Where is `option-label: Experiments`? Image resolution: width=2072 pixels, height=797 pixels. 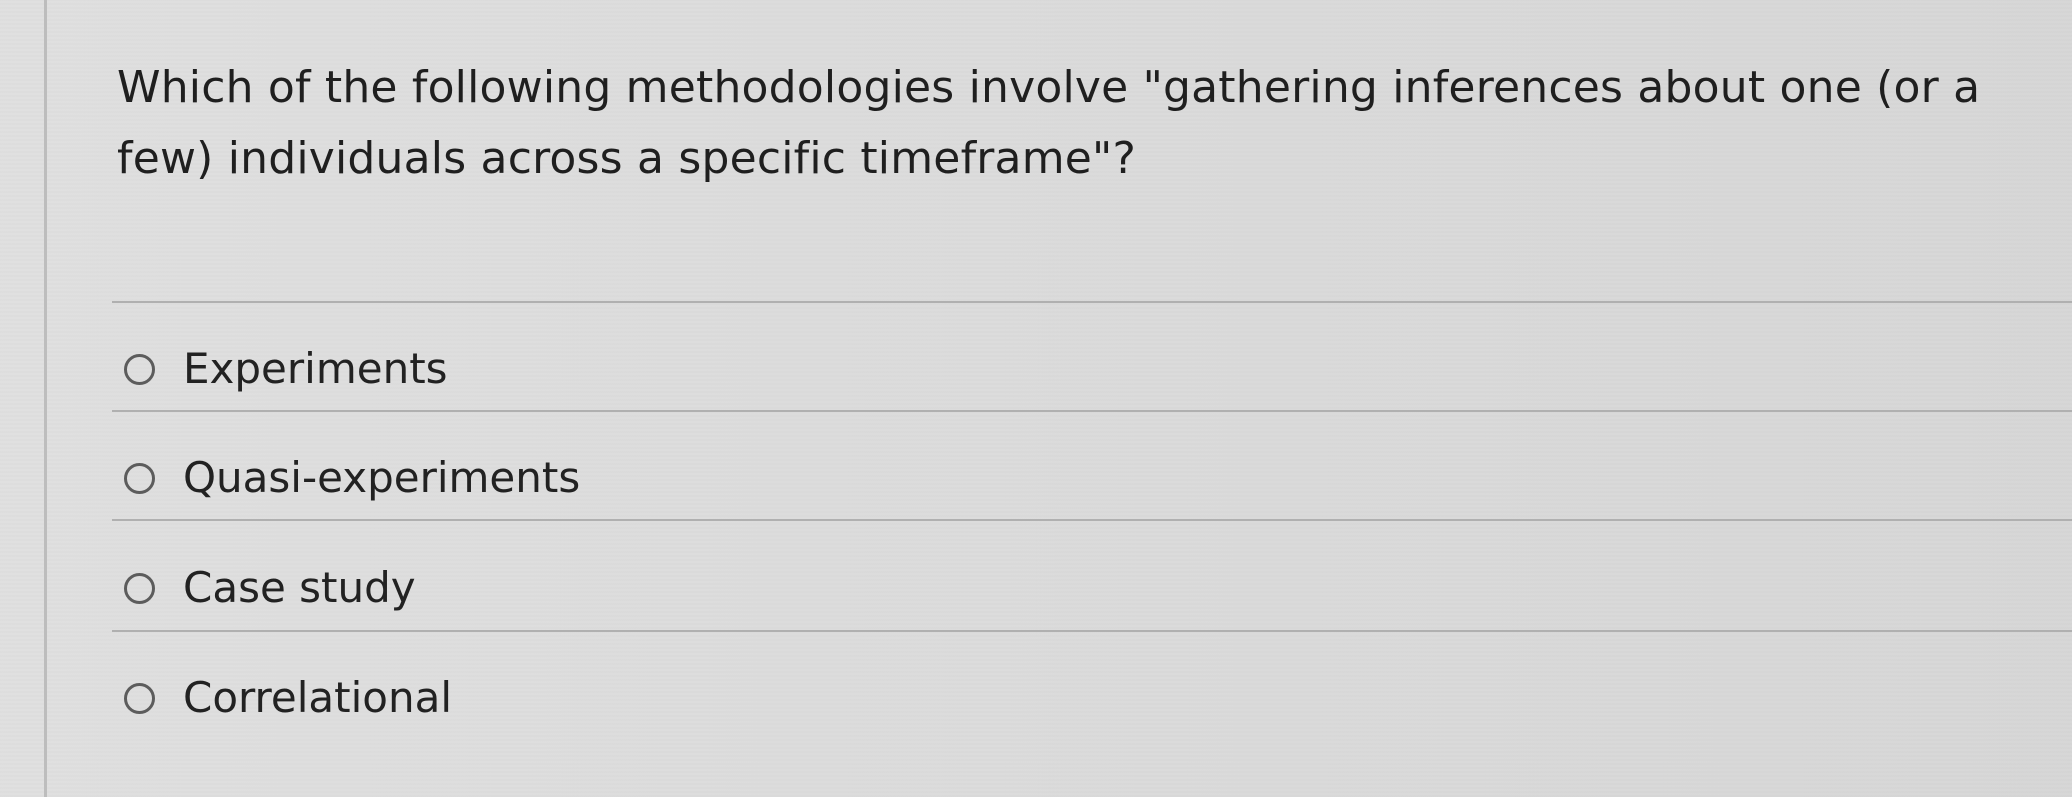
option-label: Experiments is located at coordinates (315, 369).